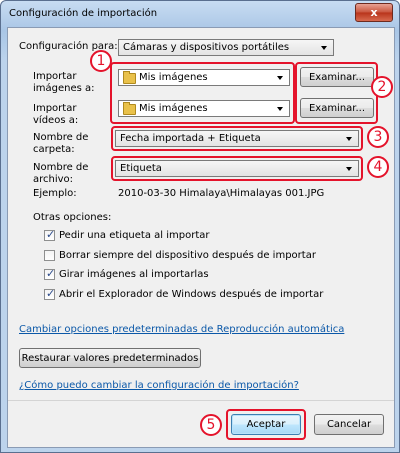 This screenshot has height=453, width=400. What do you see at coordinates (55, 108) in the screenshot?
I see `import-videos-label-1: Importar` at bounding box center [55, 108].